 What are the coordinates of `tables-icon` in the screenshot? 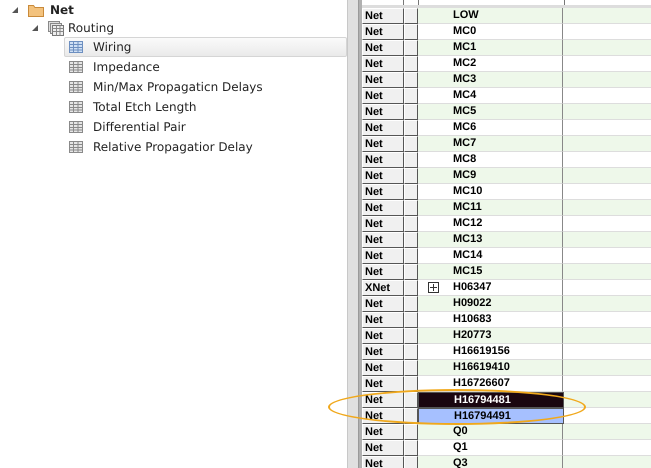 It's located at (56, 28).